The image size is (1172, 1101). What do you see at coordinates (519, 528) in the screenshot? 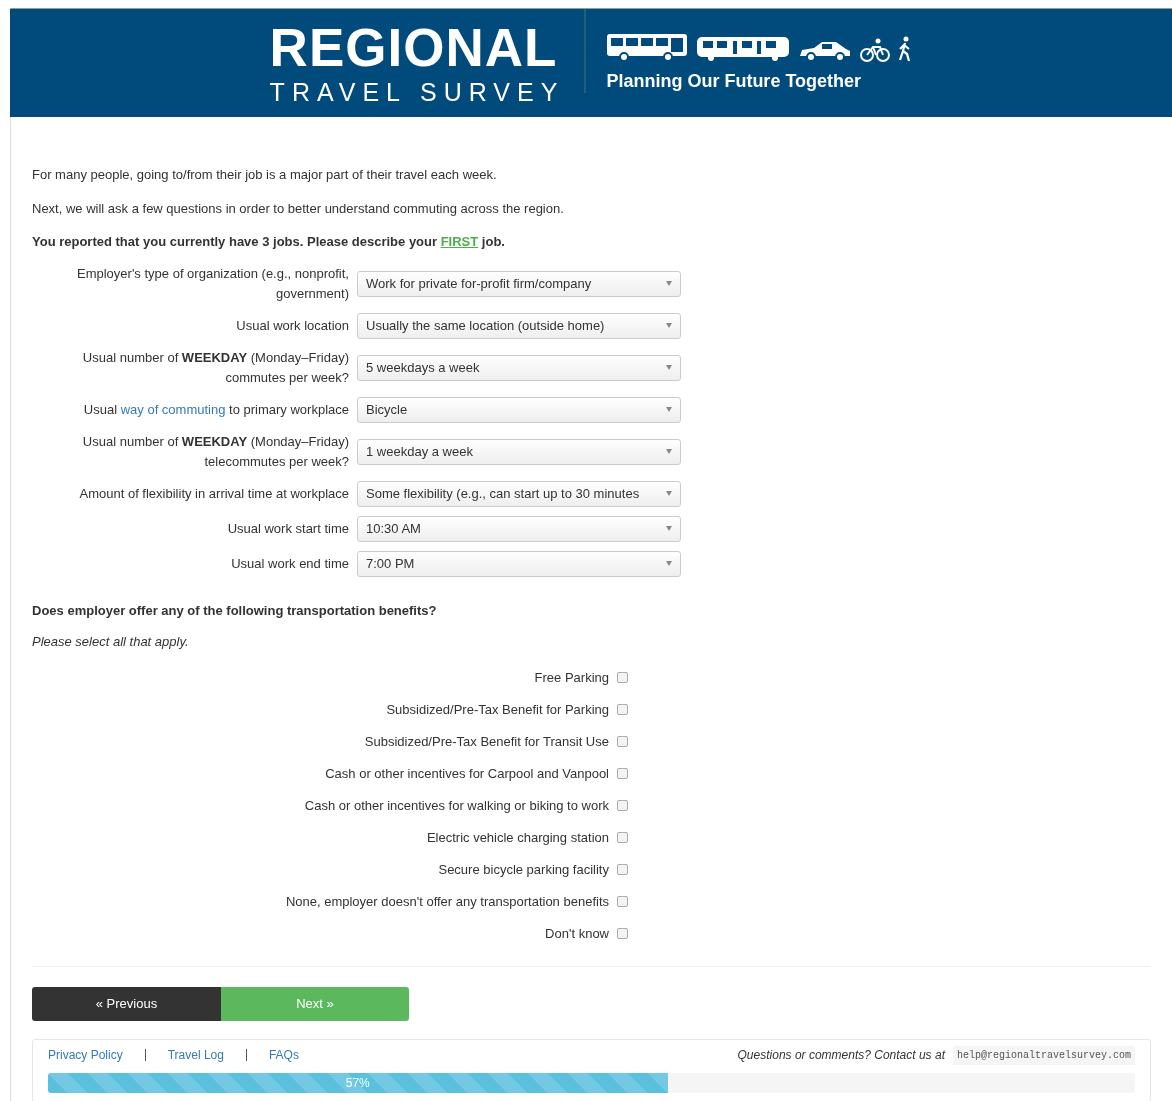
I see `select-field: 10:30 AM` at bounding box center [519, 528].